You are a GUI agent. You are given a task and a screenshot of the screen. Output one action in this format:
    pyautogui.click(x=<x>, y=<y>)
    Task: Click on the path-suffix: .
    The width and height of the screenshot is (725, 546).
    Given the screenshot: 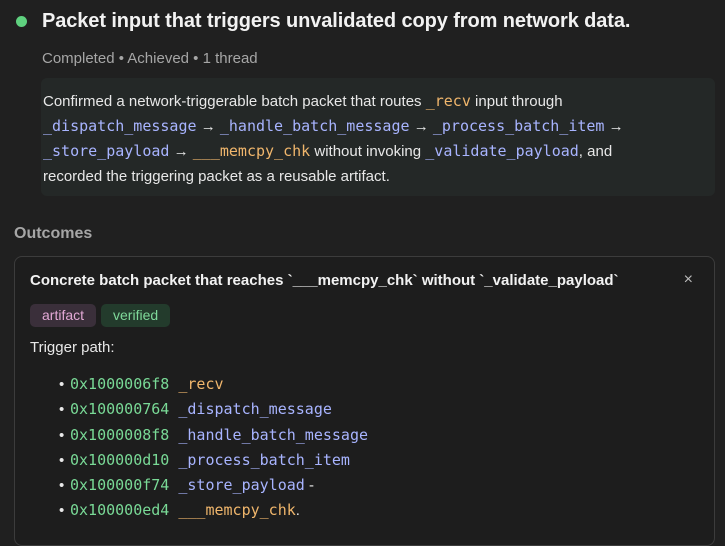 What is the action you would take?
    pyautogui.click(x=297, y=511)
    